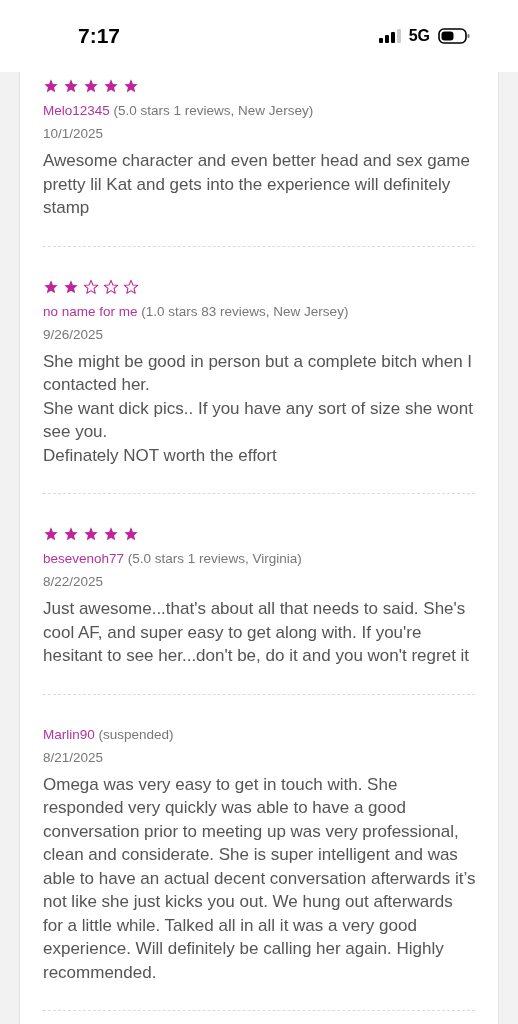  What do you see at coordinates (136, 734) in the screenshot?
I see `reviewer-info: (suspended)` at bounding box center [136, 734].